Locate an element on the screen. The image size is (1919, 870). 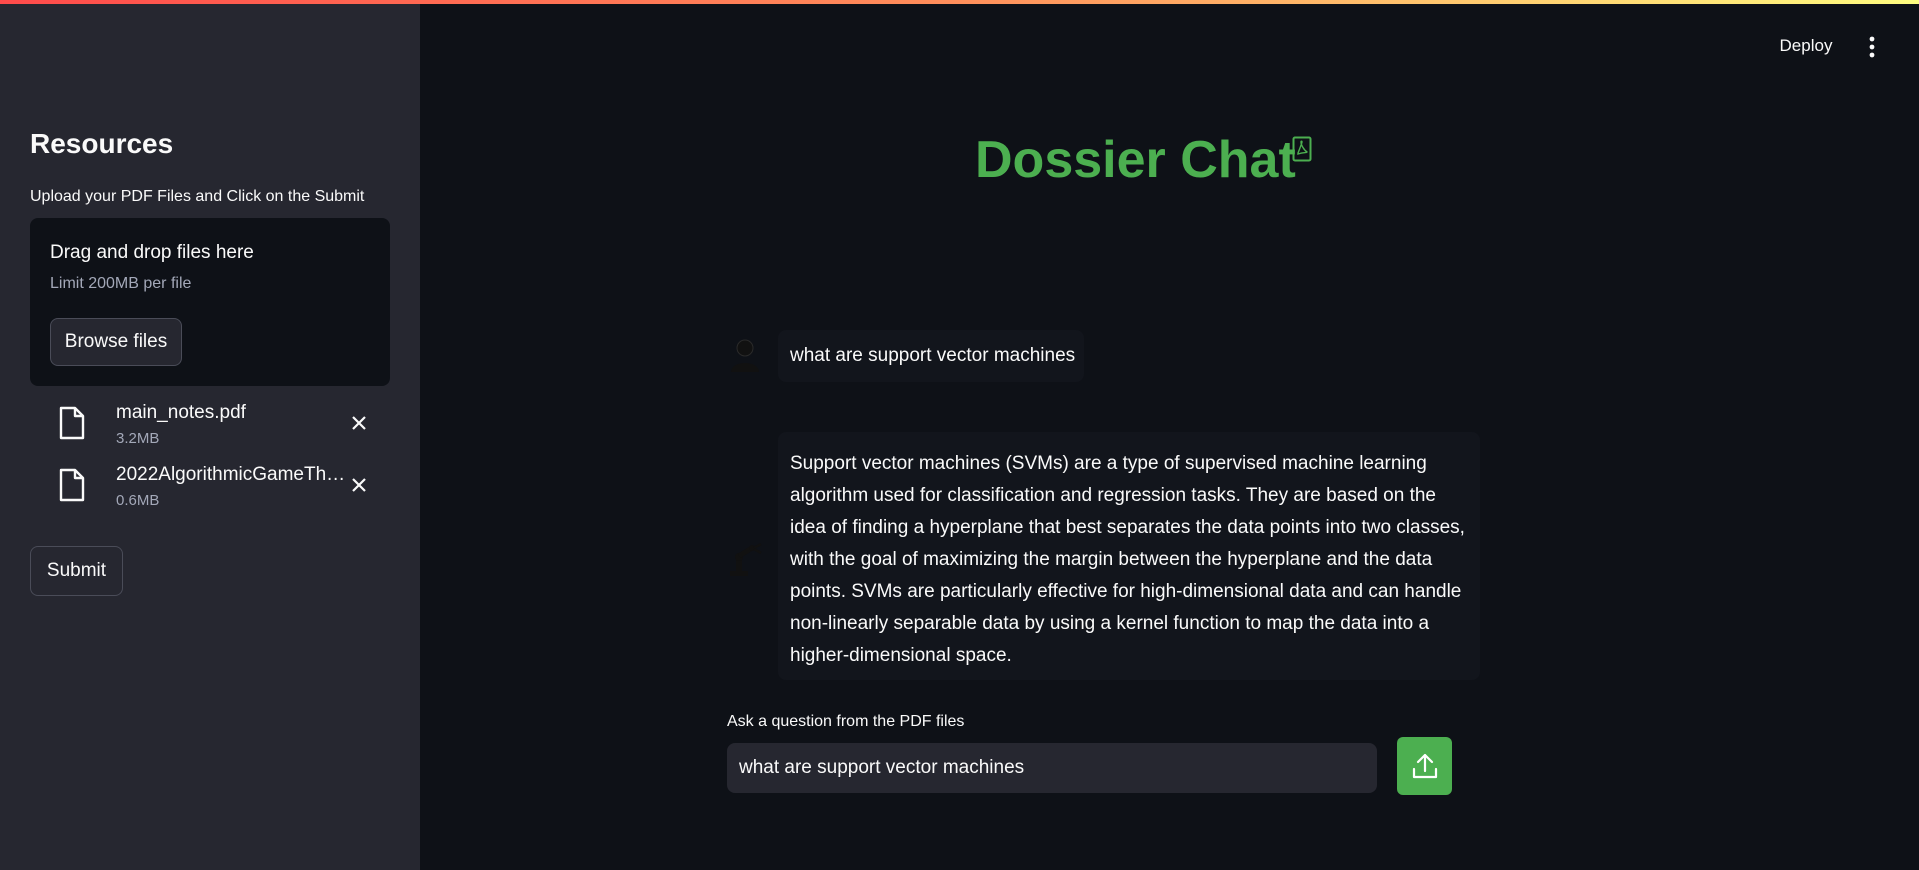
robot-arm-icon is located at coordinates (746, 559).